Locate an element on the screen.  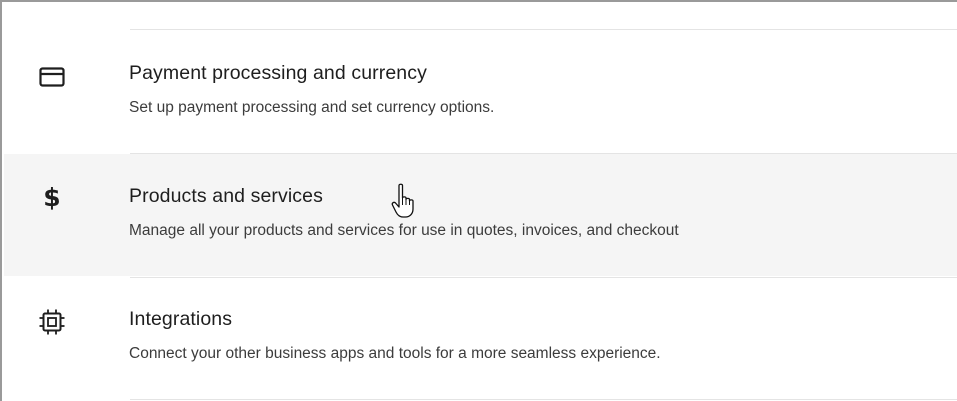
dollar-sign-icon: $ is located at coordinates (52, 197).